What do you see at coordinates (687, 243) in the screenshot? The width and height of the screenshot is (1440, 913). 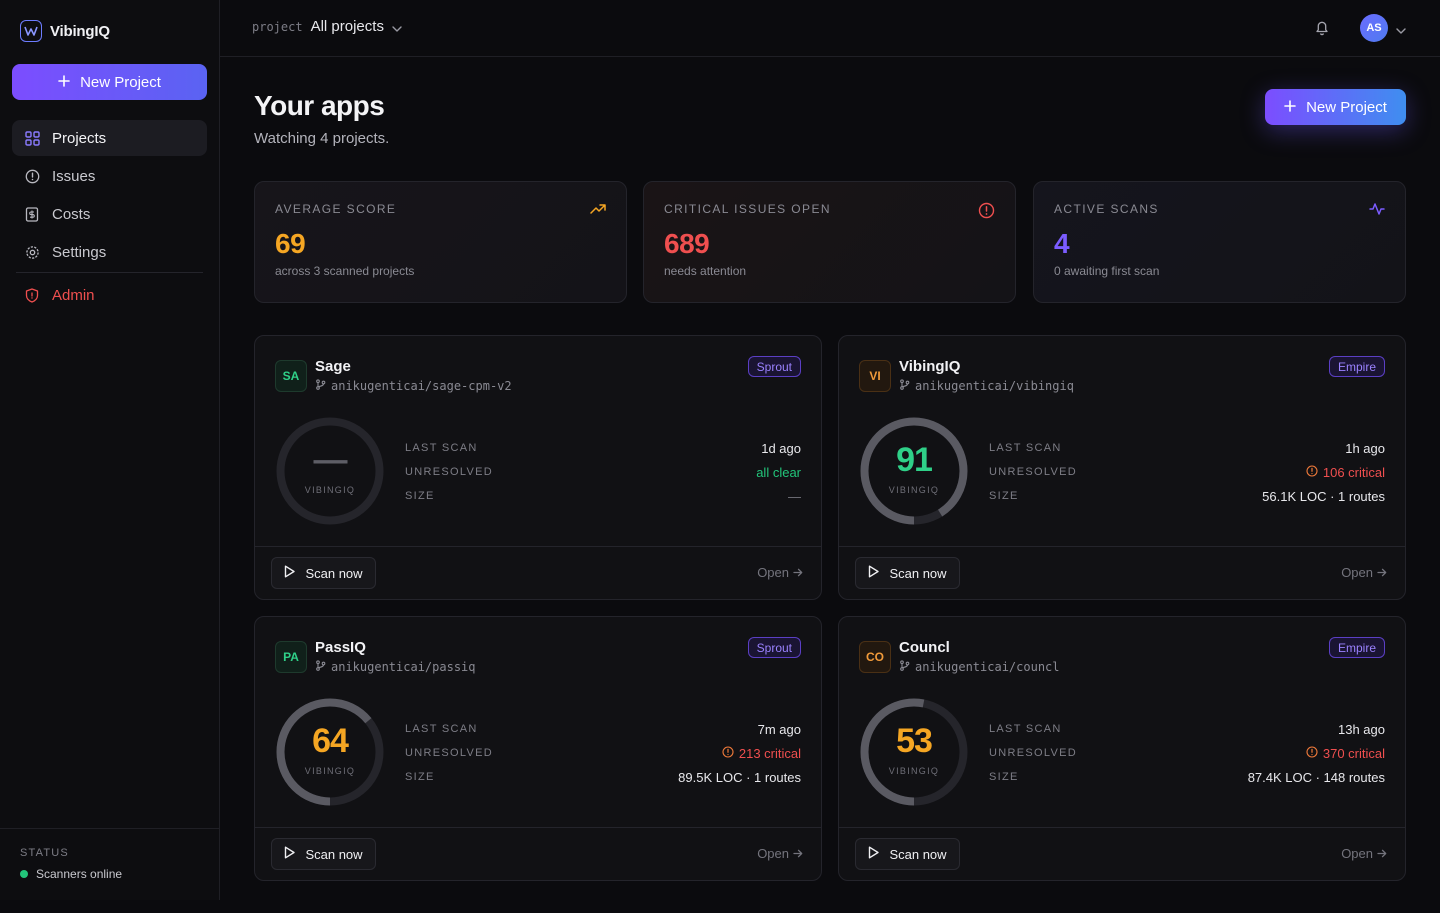 I see `stat-value: 689` at bounding box center [687, 243].